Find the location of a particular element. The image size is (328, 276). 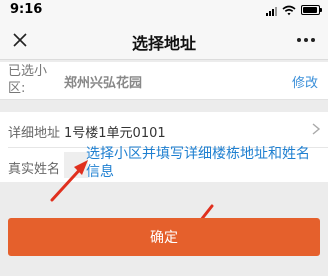

signal-icon is located at coordinates (271, 10).